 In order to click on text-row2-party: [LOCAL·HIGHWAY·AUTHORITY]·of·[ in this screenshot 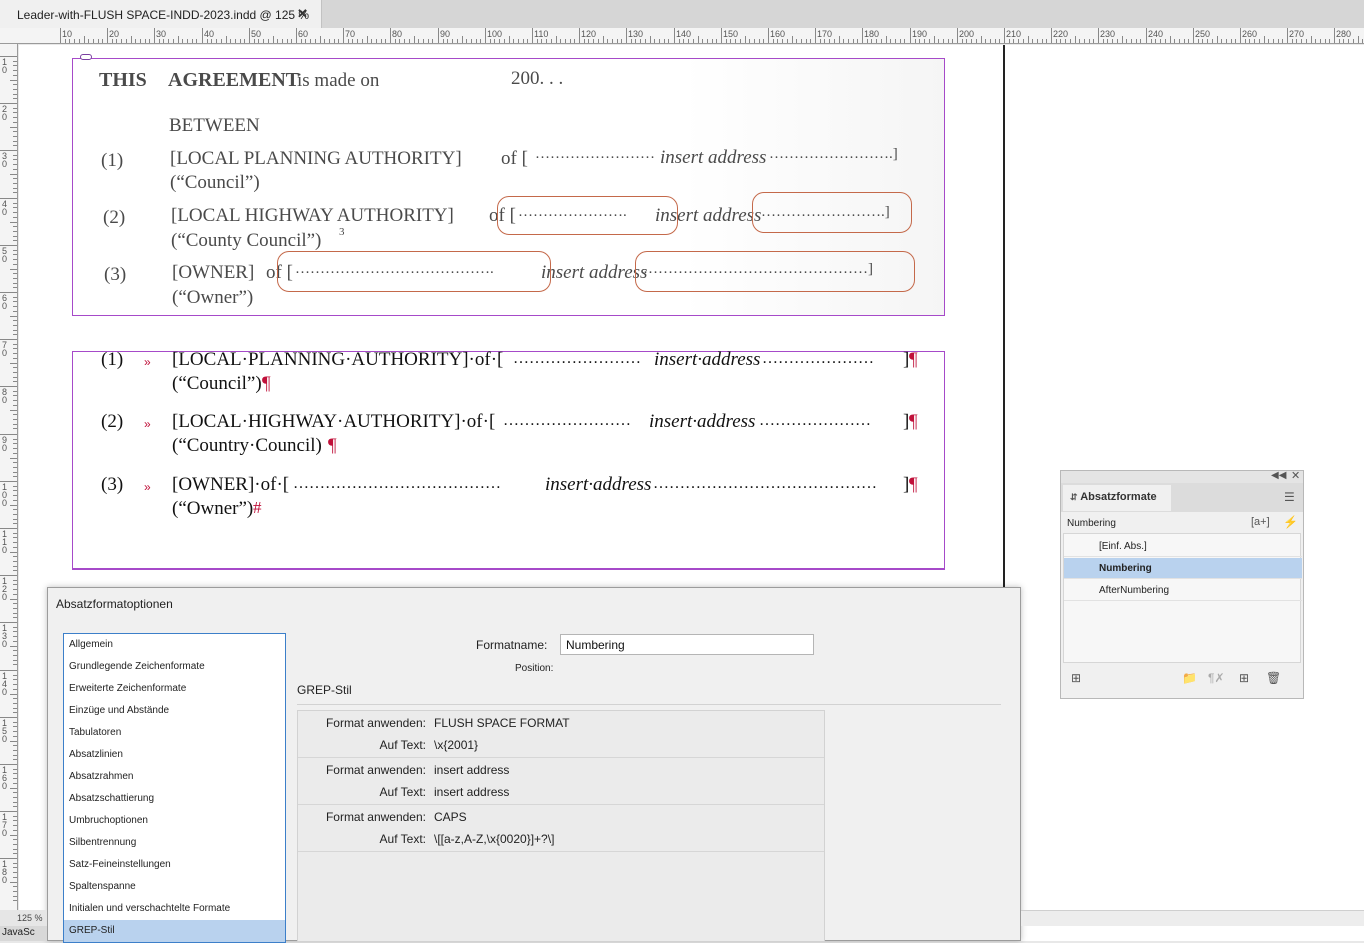, I will do `click(334, 421)`.